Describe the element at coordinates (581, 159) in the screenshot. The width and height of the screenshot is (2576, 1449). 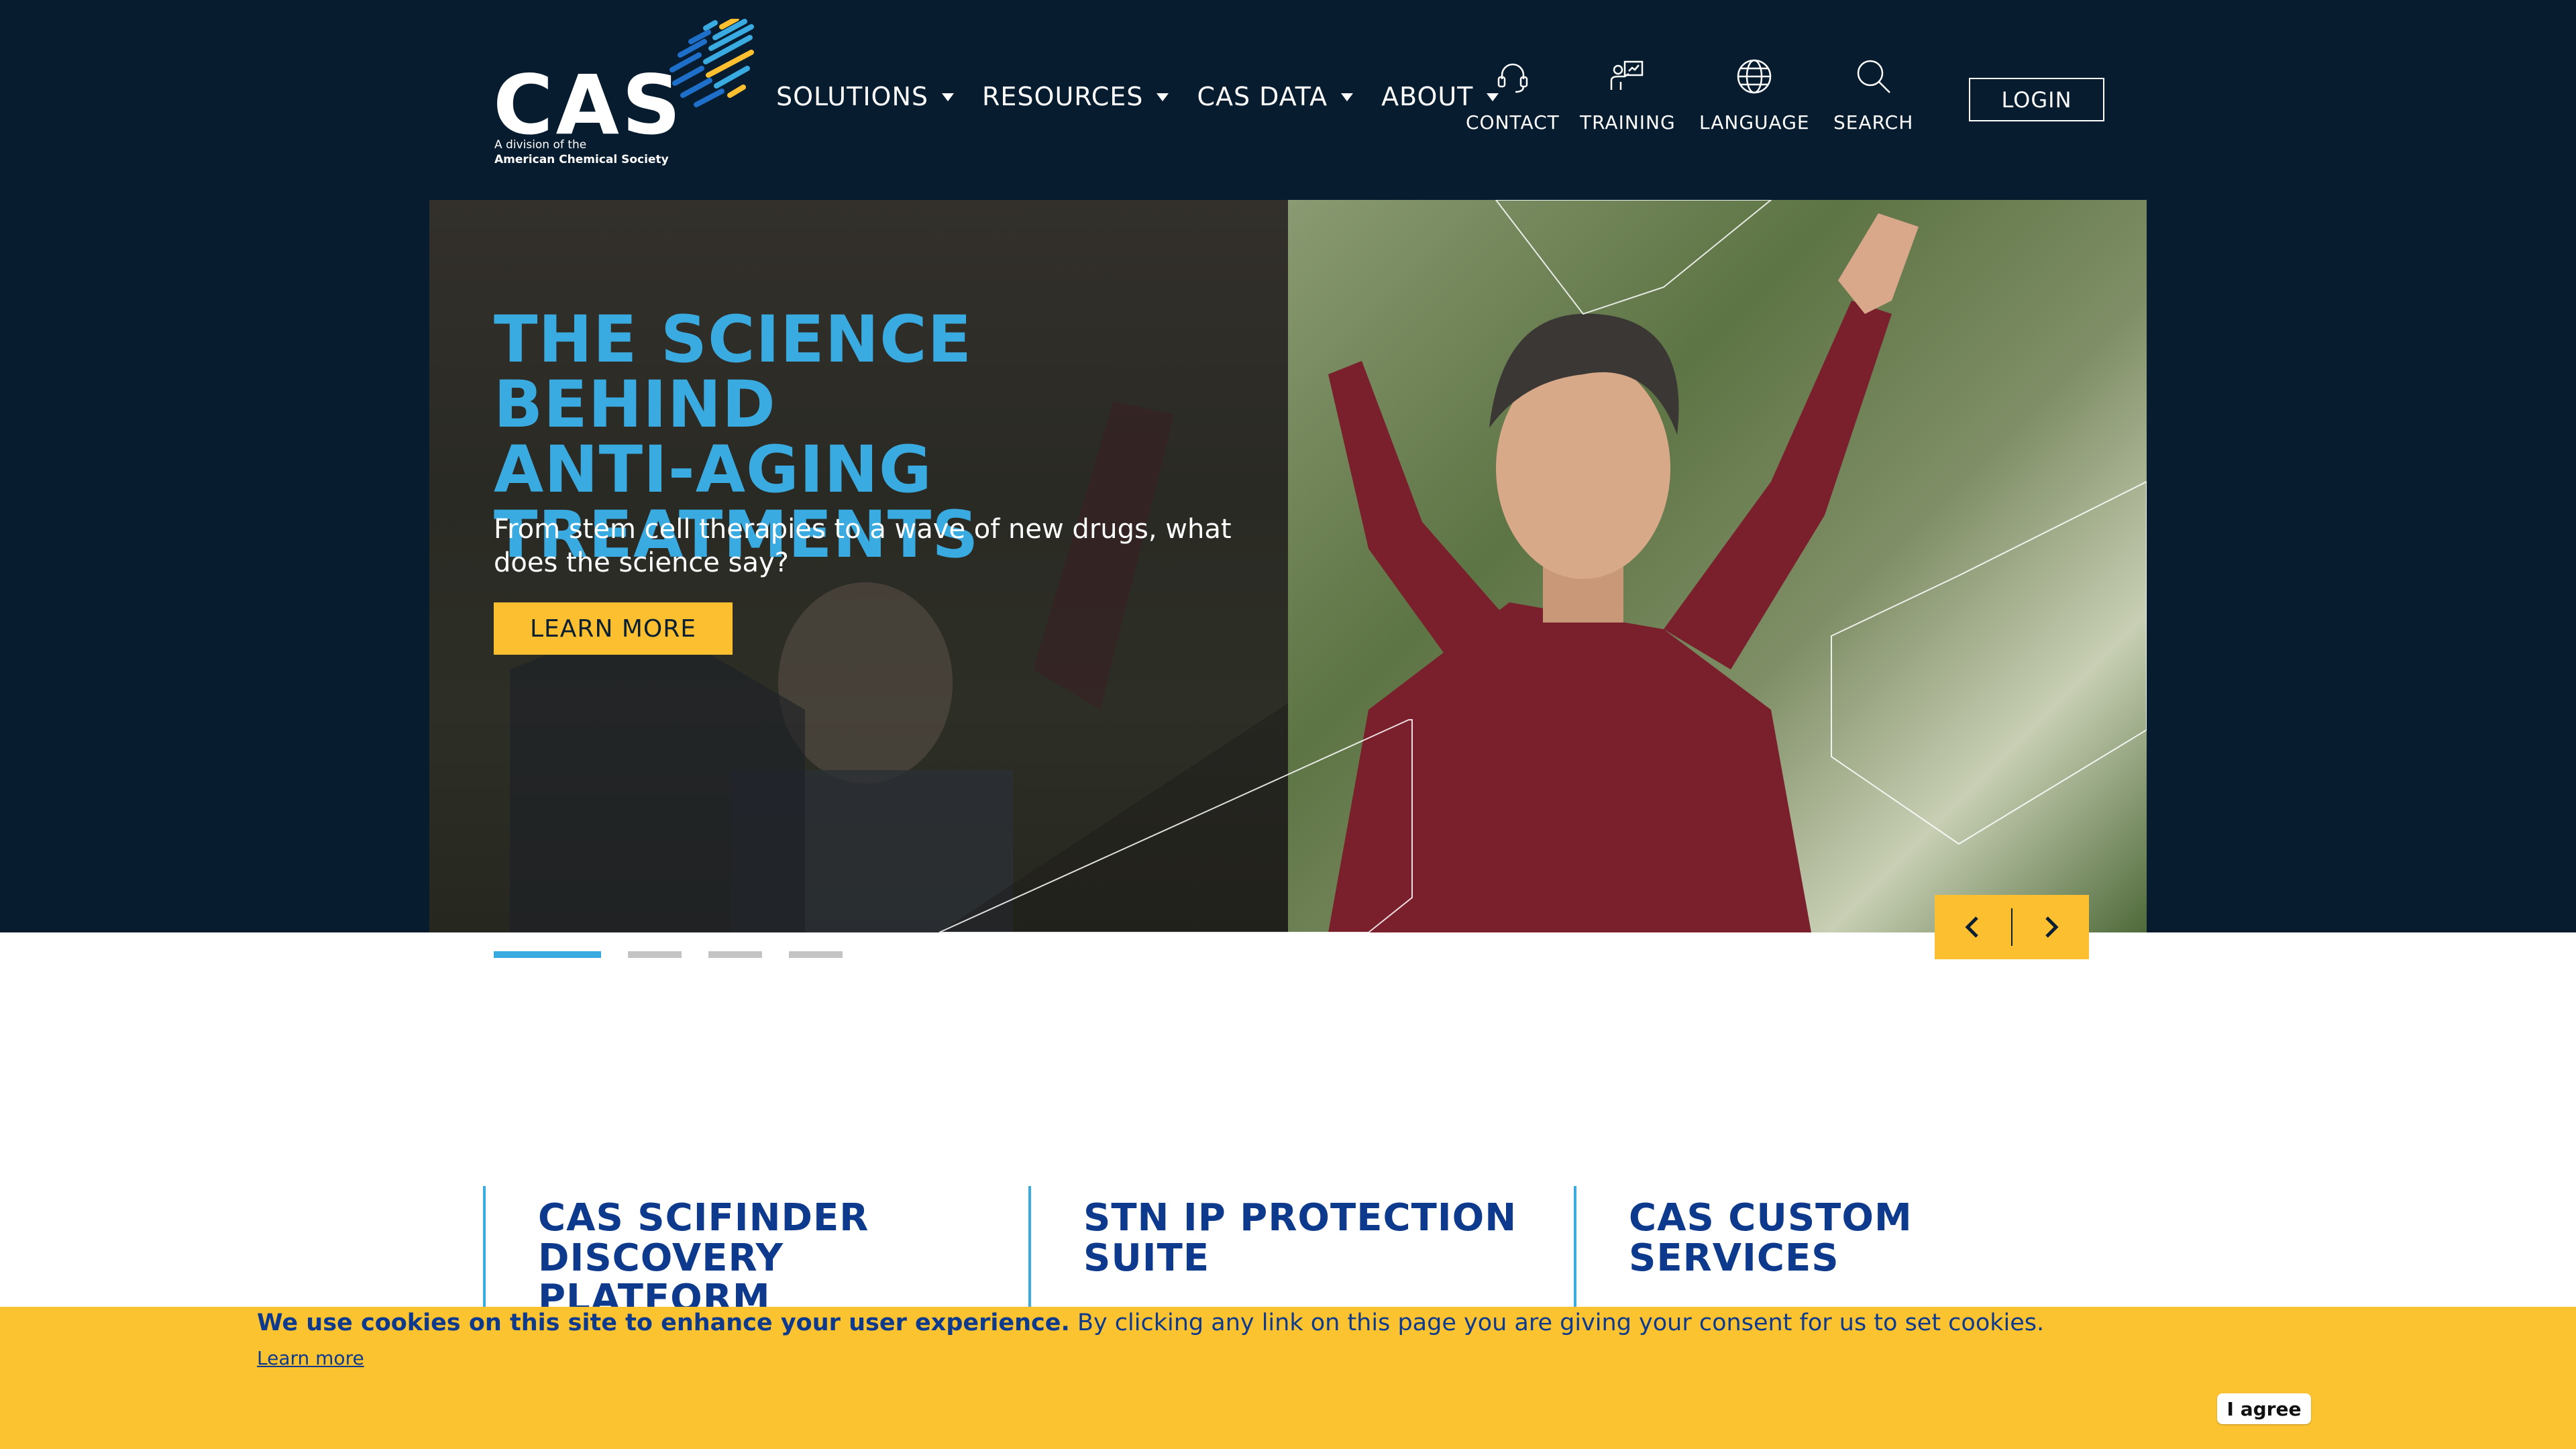
I see `logo-tagline-2: American Chemical Society` at that location.